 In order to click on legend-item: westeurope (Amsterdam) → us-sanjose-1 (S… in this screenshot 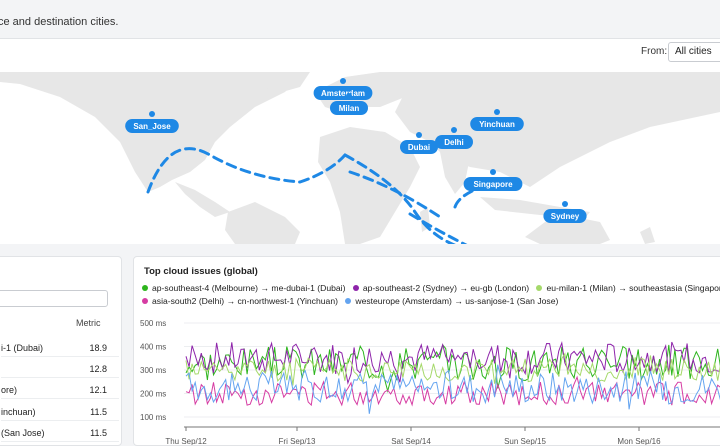, I will do `click(451, 301)`.